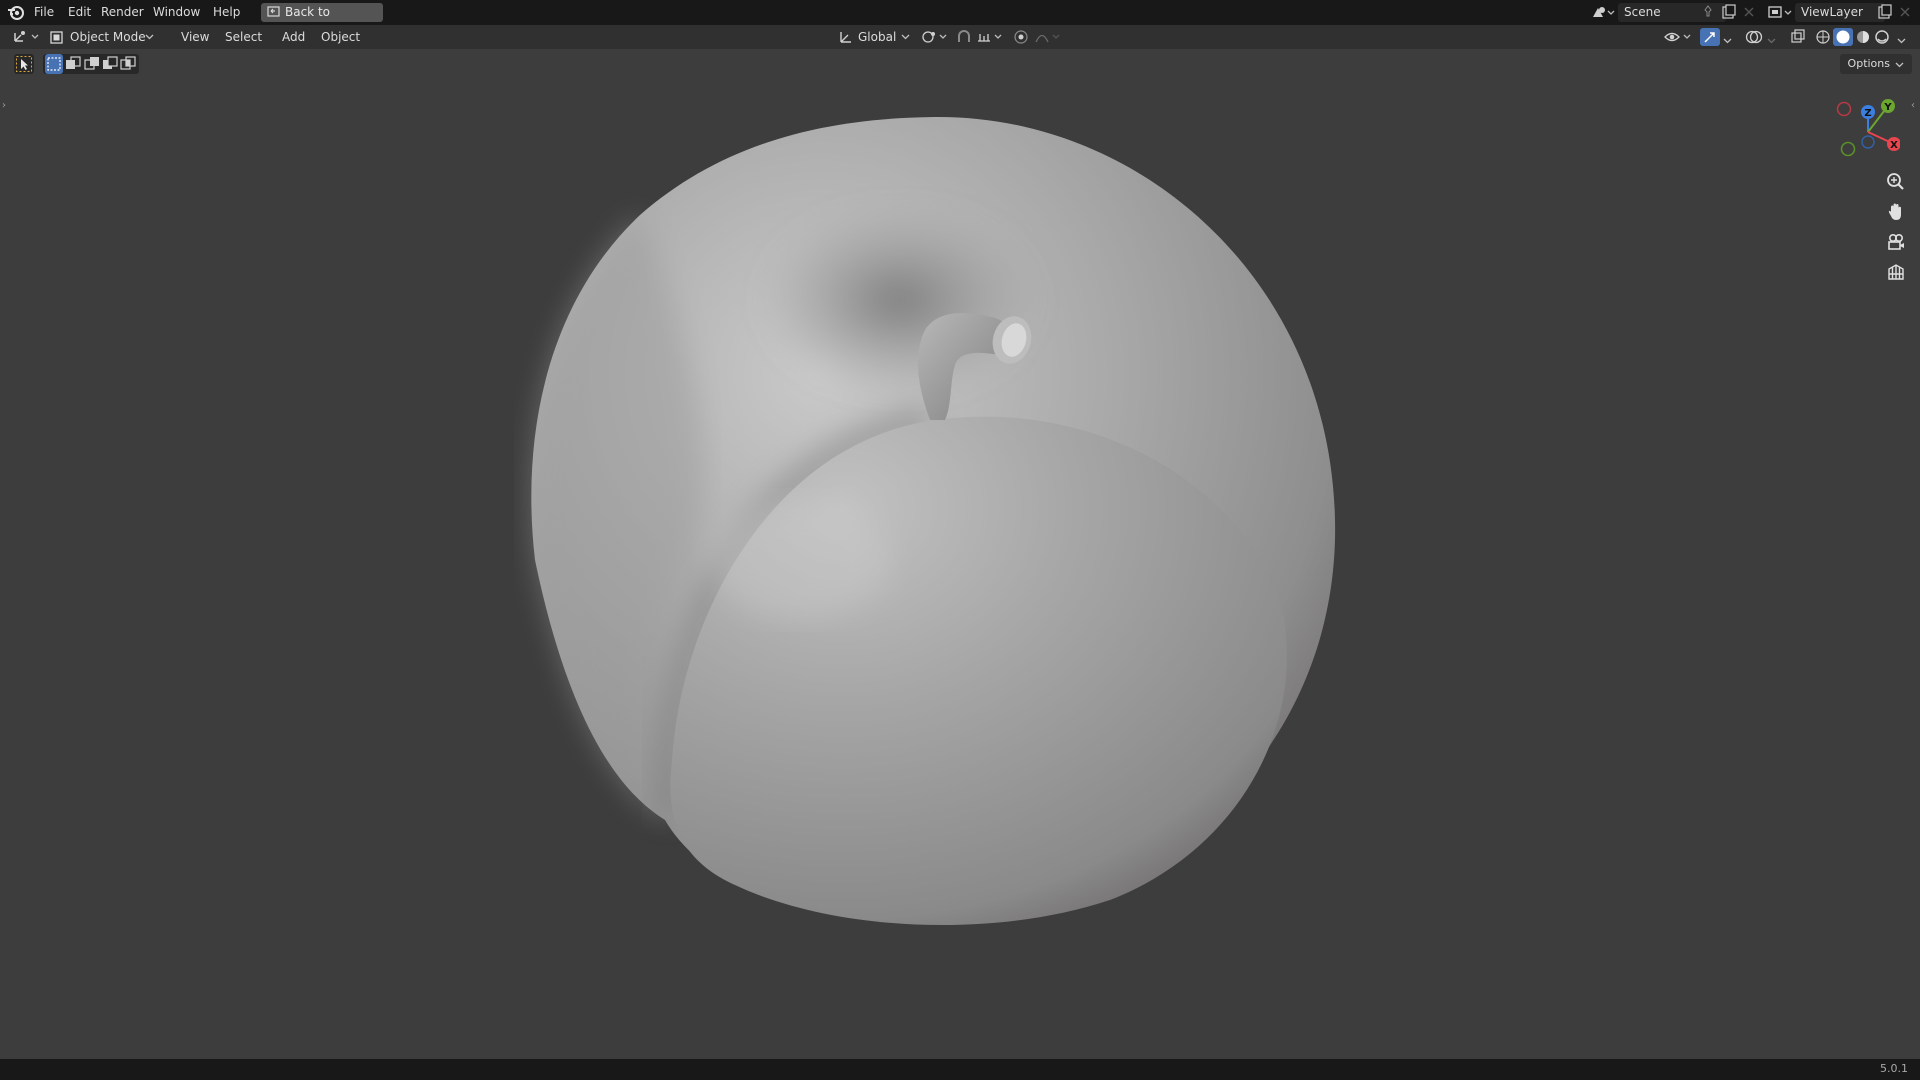 The height and width of the screenshot is (1080, 1920). What do you see at coordinates (1823, 37) in the screenshot?
I see `wireframe-shading-icon` at bounding box center [1823, 37].